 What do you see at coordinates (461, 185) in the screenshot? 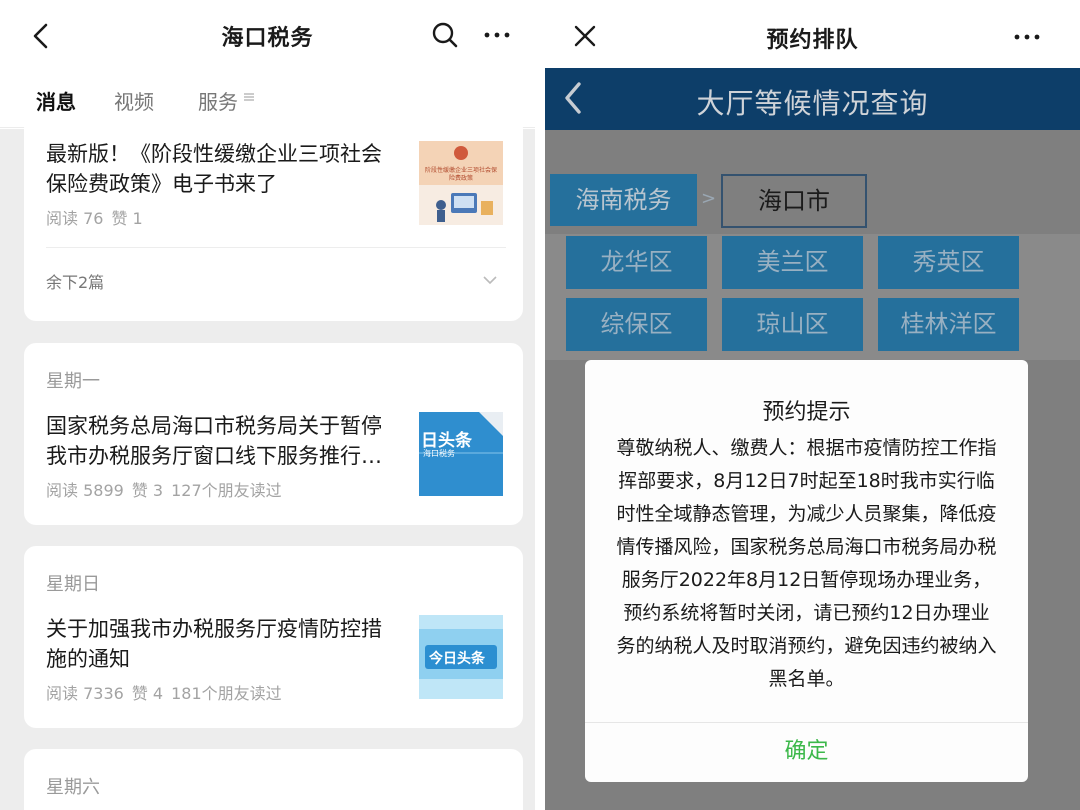
I see `illustration-icon` at bounding box center [461, 185].